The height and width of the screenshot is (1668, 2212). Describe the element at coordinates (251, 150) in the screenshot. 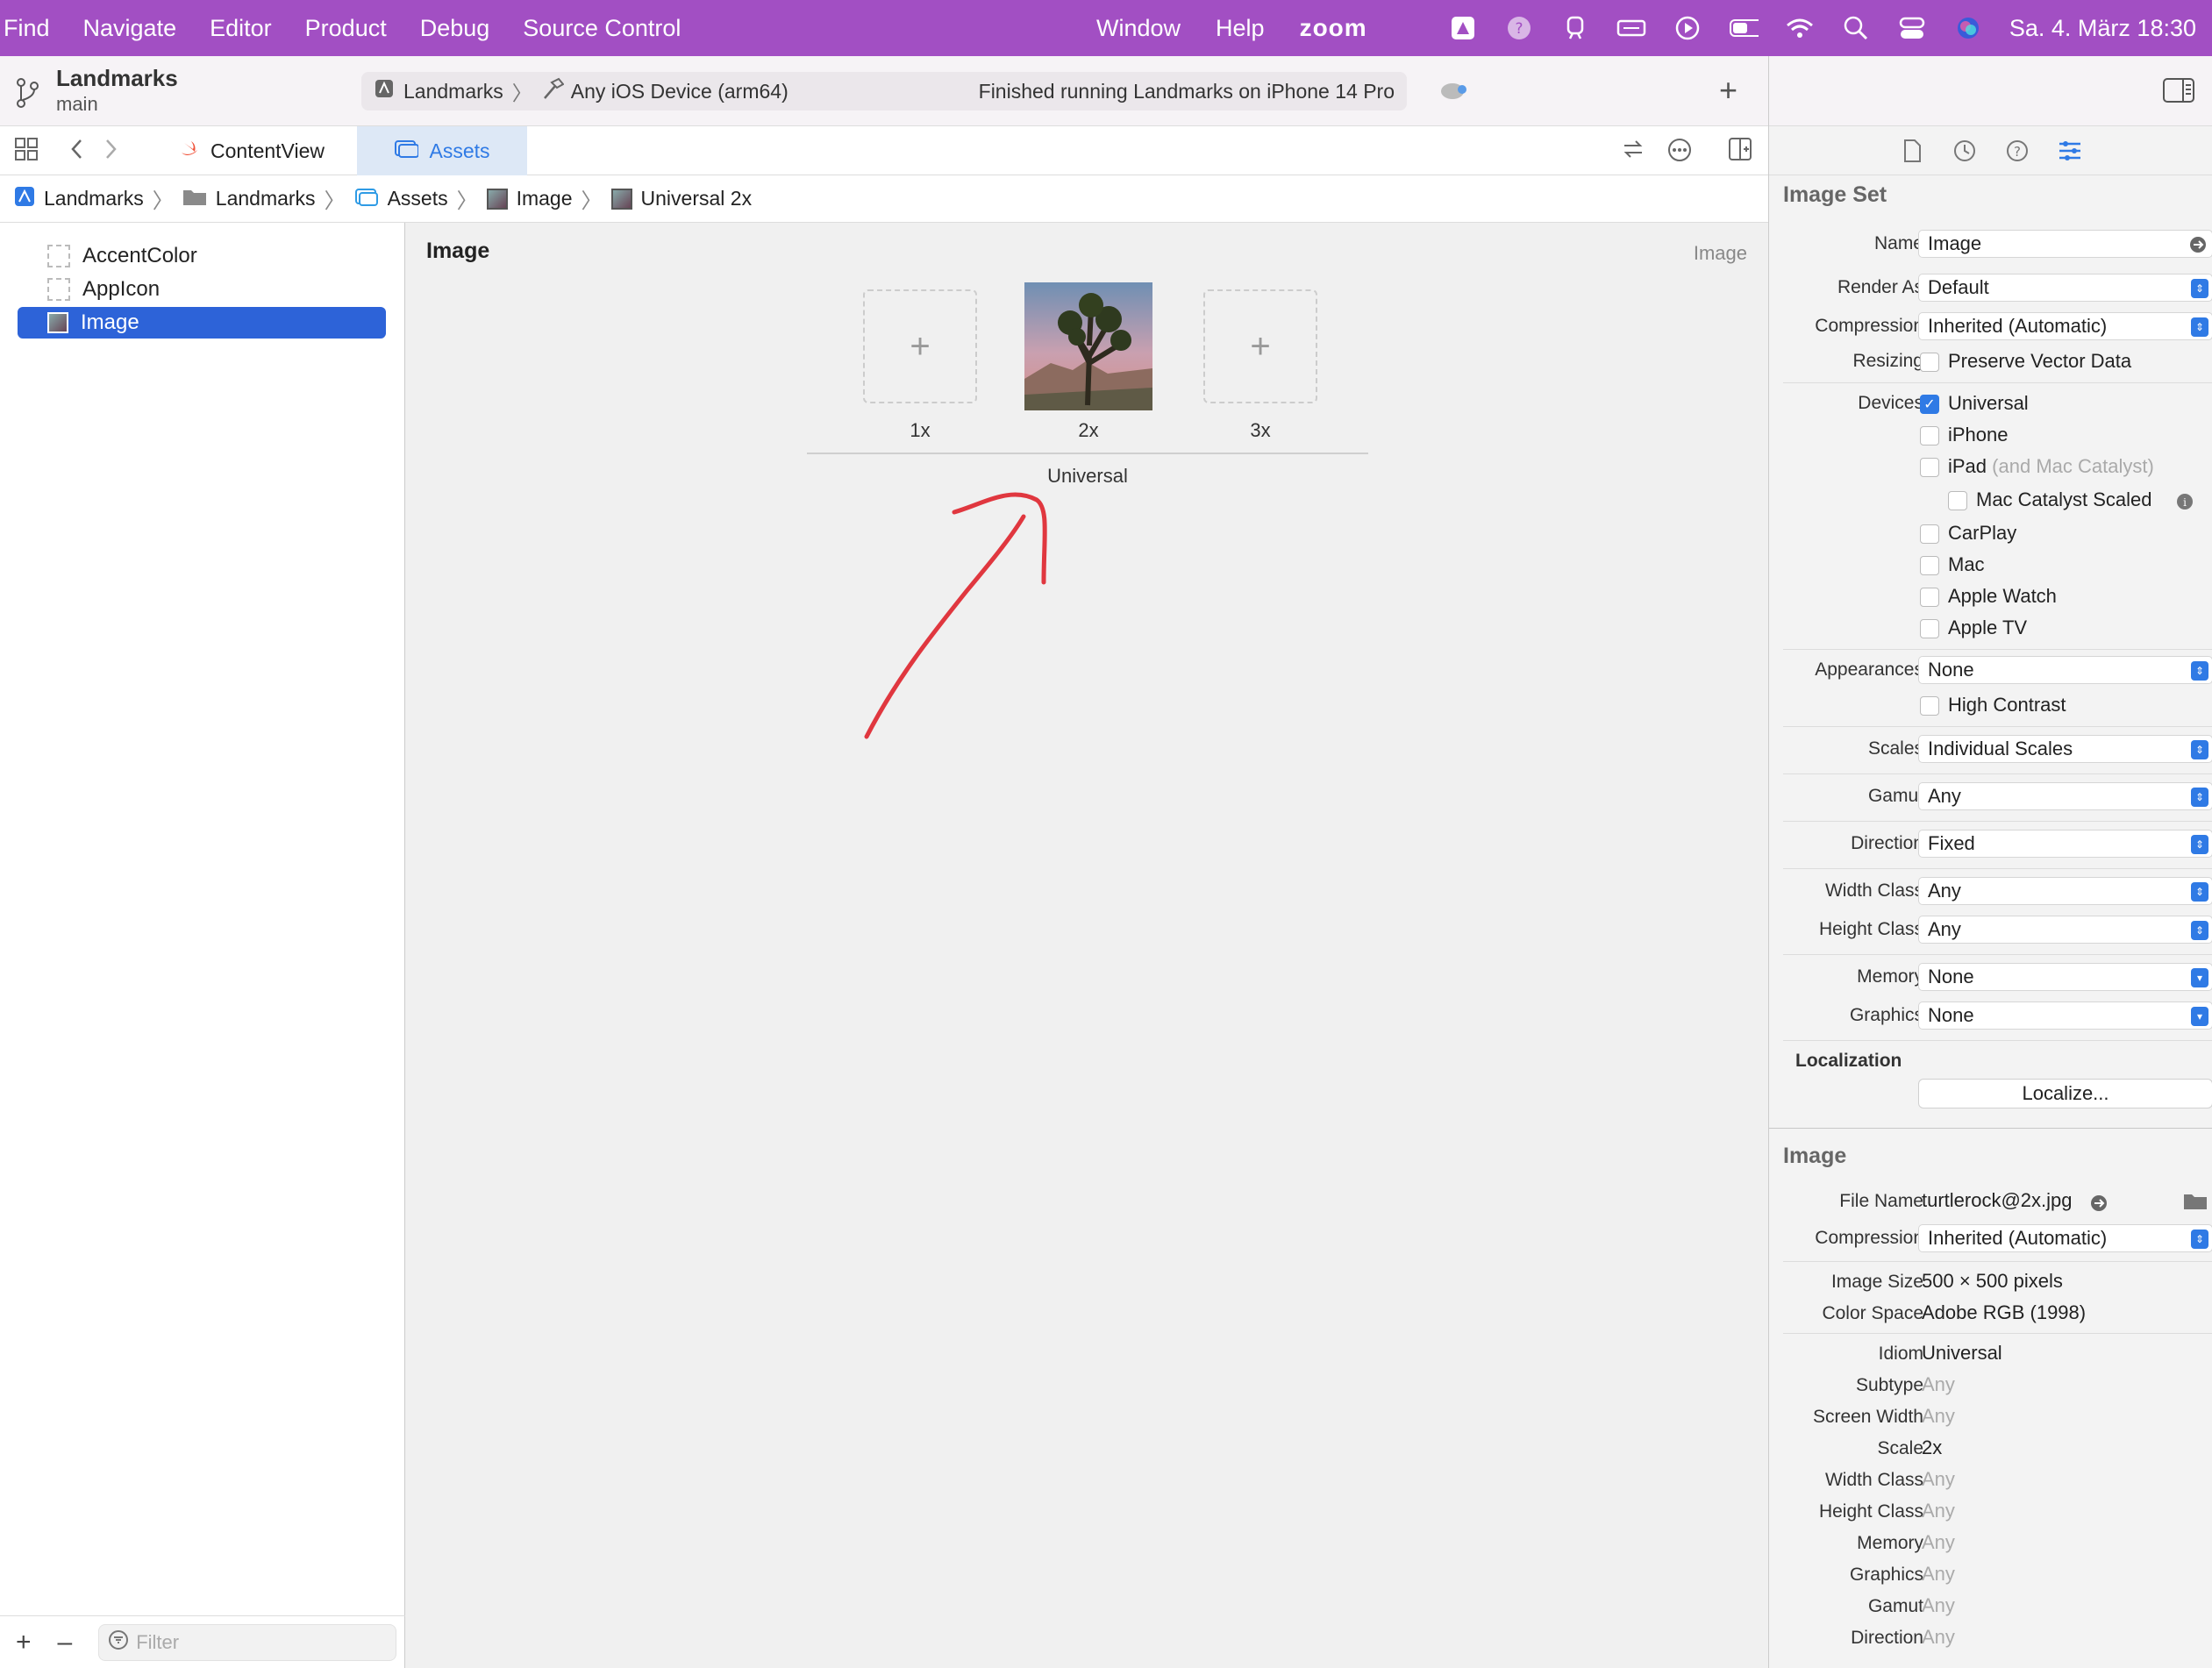

I see `tab-contentview: ContentView` at that location.